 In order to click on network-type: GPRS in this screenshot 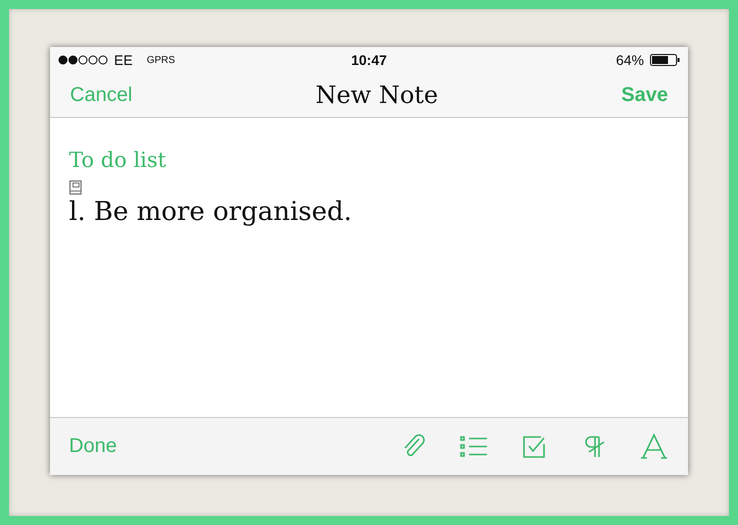, I will do `click(161, 60)`.